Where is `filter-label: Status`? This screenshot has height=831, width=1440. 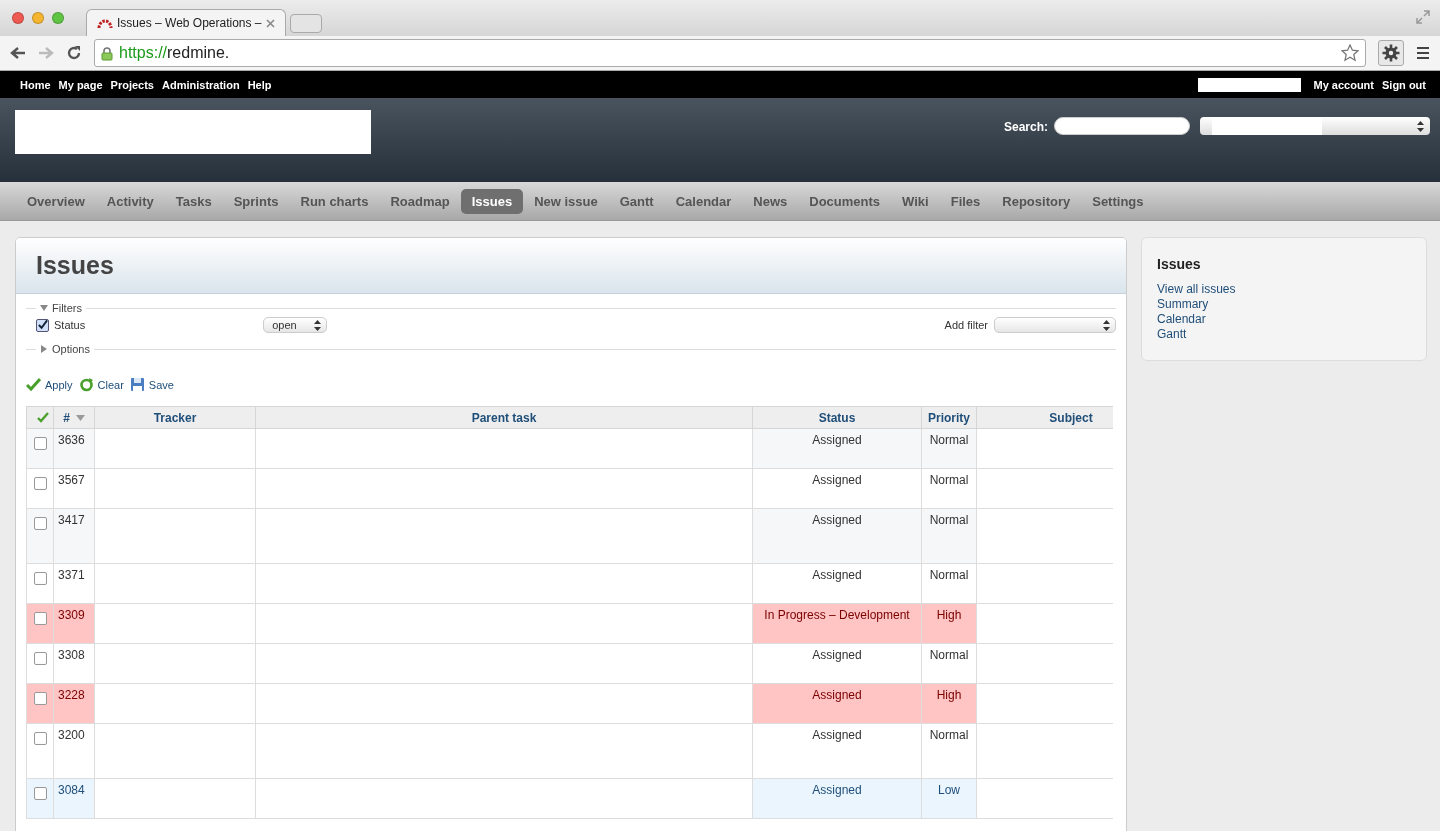 filter-label: Status is located at coordinates (70, 325).